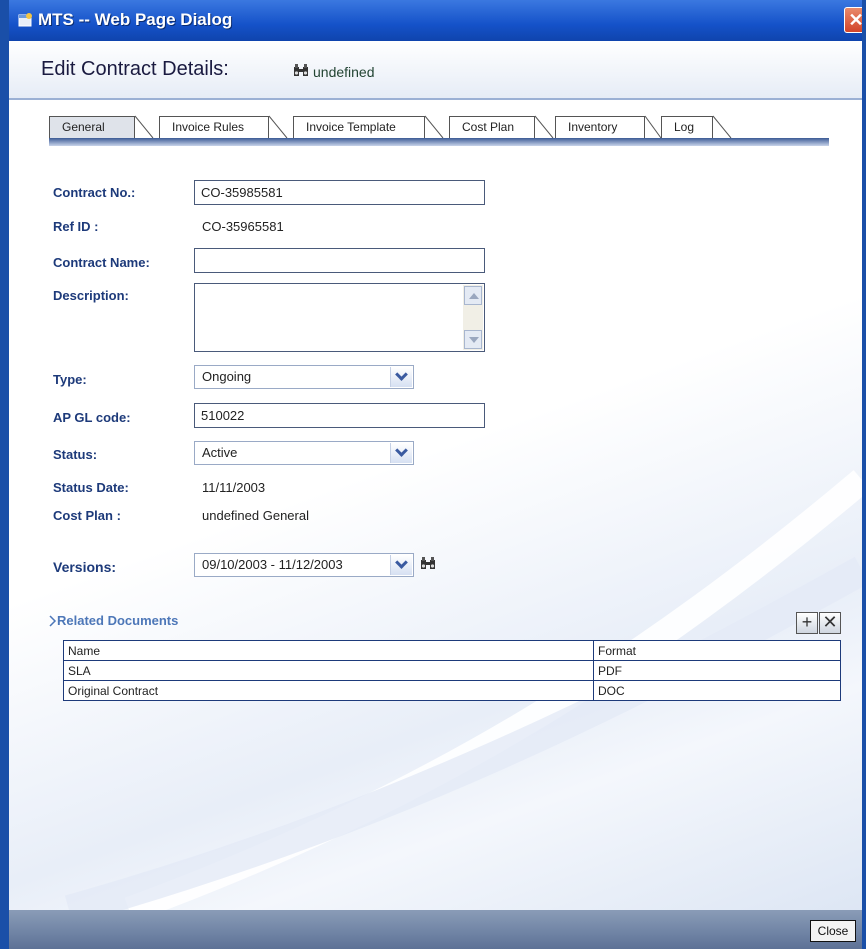 This screenshot has width=866, height=949. Describe the element at coordinates (717, 670) in the screenshot. I see `document-format-cell: PDF` at that location.